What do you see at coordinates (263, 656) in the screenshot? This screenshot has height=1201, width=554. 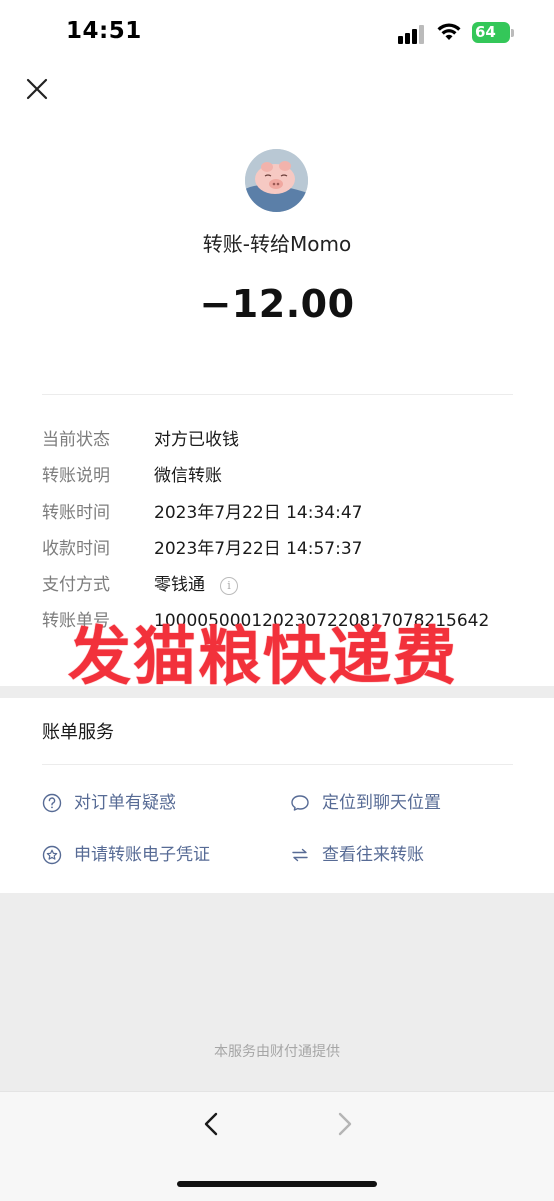 I see `overlay-caption: 发猫粮快递费` at bounding box center [263, 656].